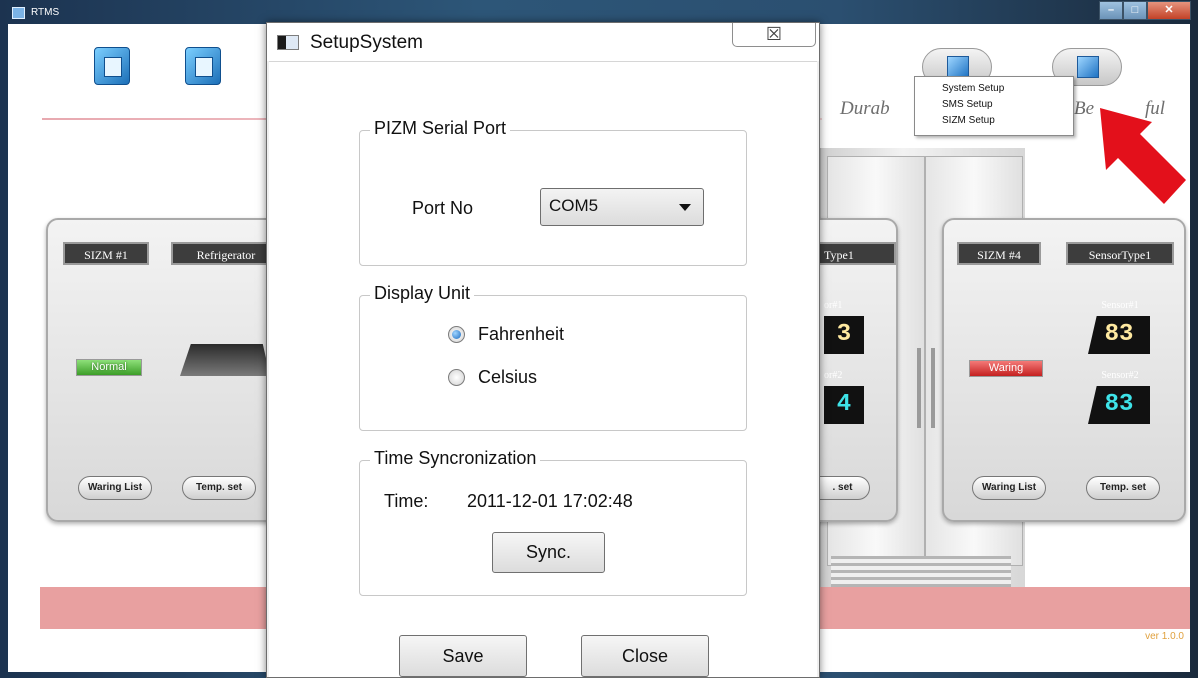 This screenshot has height=678, width=1198. What do you see at coordinates (774, 35) in the screenshot?
I see `dialog-close-button: ☒` at bounding box center [774, 35].